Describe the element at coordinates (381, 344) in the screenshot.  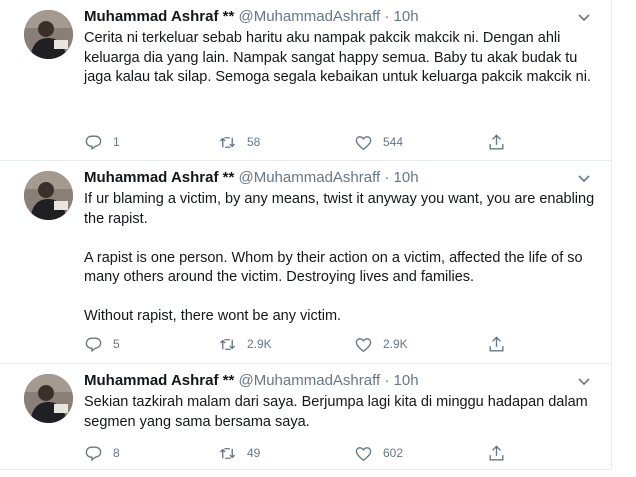
I see `like-button: 2.9K` at that location.